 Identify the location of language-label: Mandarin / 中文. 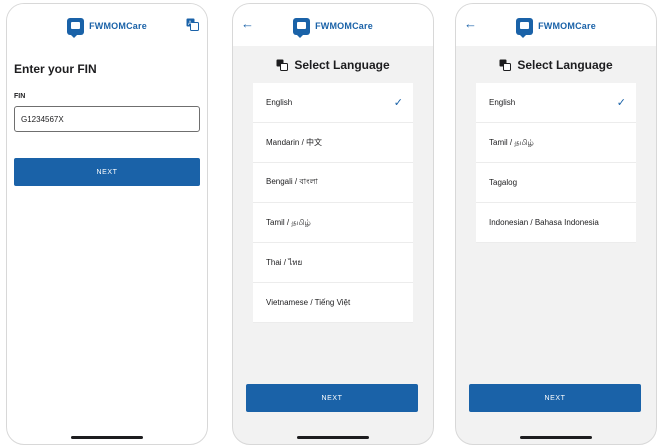
(294, 142).